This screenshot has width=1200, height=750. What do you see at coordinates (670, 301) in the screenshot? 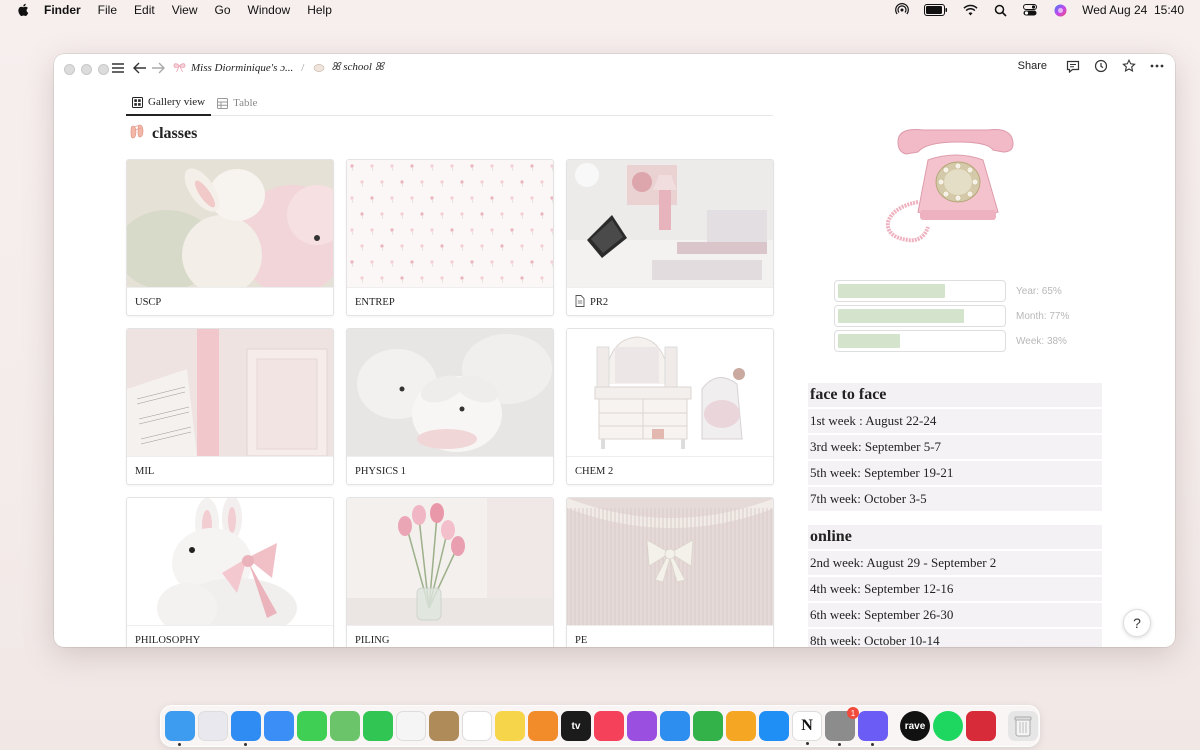
I see `card-label: PR2` at bounding box center [670, 301].